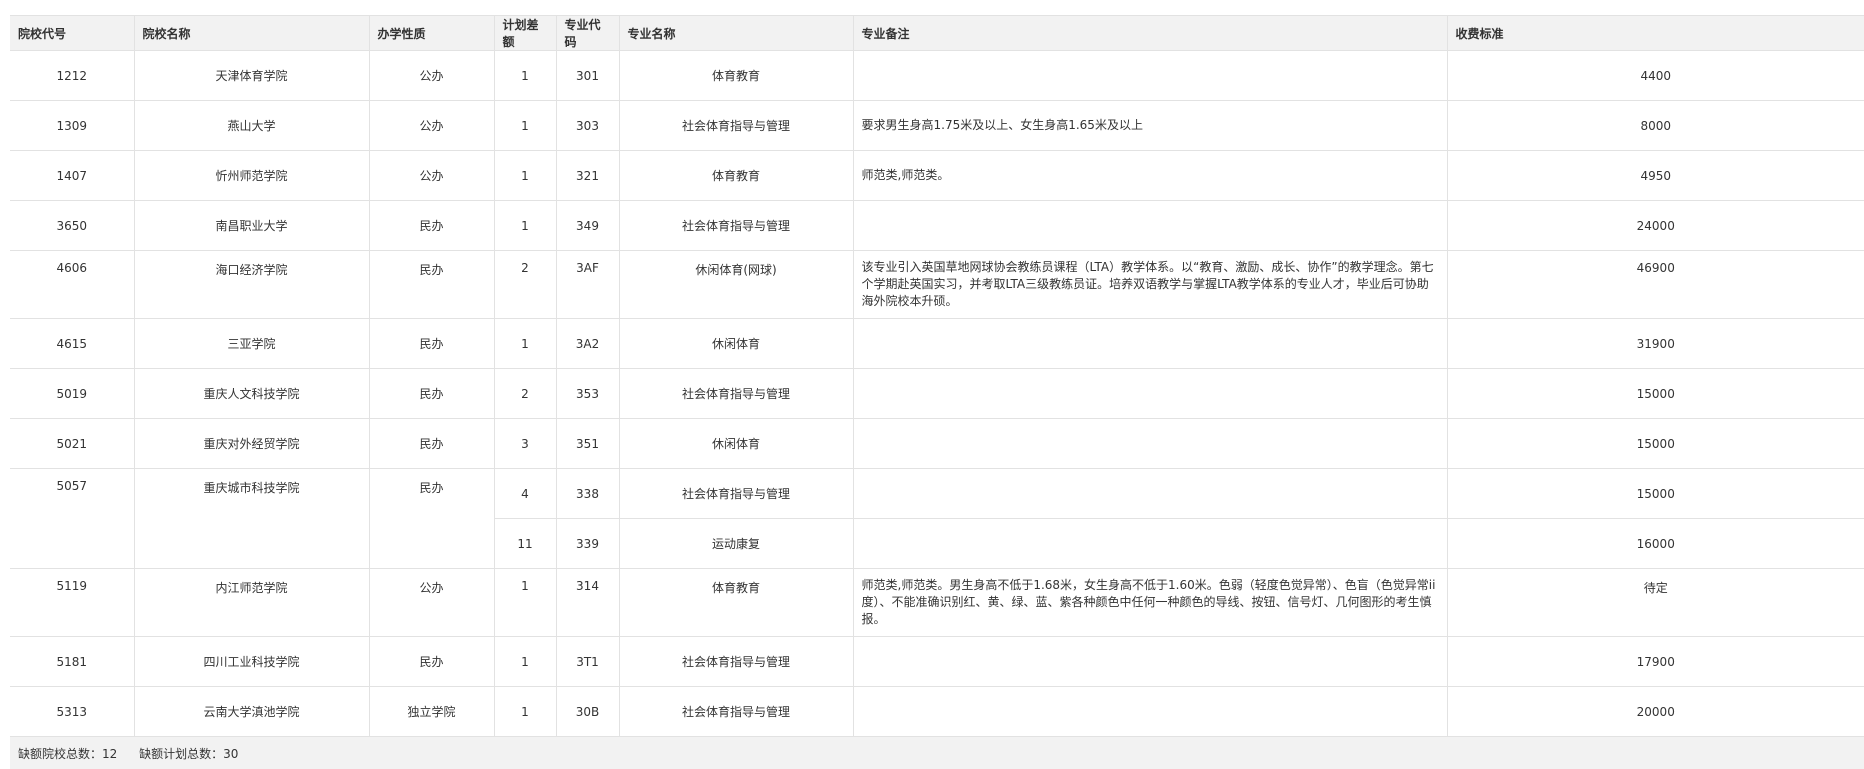 Image resolution: width=1864 pixels, height=769 pixels. Describe the element at coordinates (587, 603) in the screenshot. I see `cell-major-code: 314` at that location.